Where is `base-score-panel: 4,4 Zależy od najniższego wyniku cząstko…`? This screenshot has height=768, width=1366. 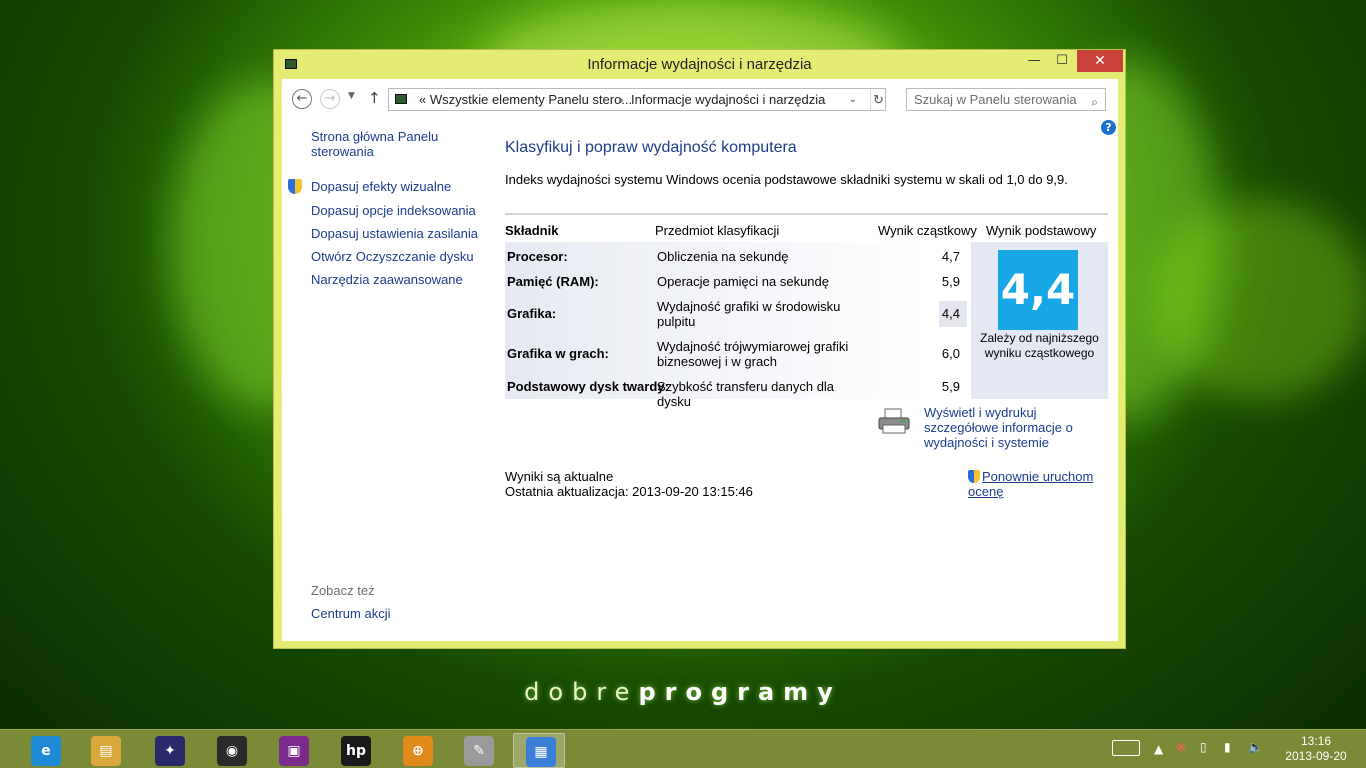 base-score-panel: 4,4 Zależy od najniższego wyniku cząstko… is located at coordinates (1039, 320).